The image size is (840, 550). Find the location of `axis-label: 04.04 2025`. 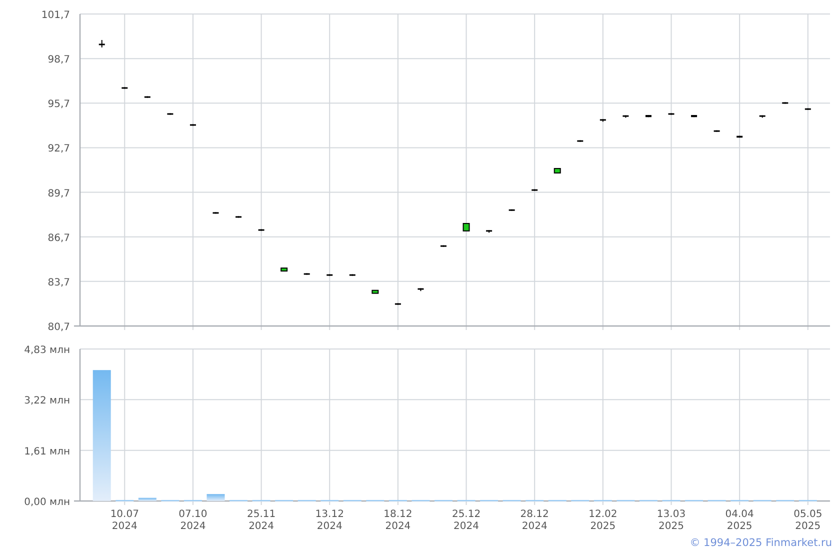

axis-label: 04.04 2025 is located at coordinates (739, 520).